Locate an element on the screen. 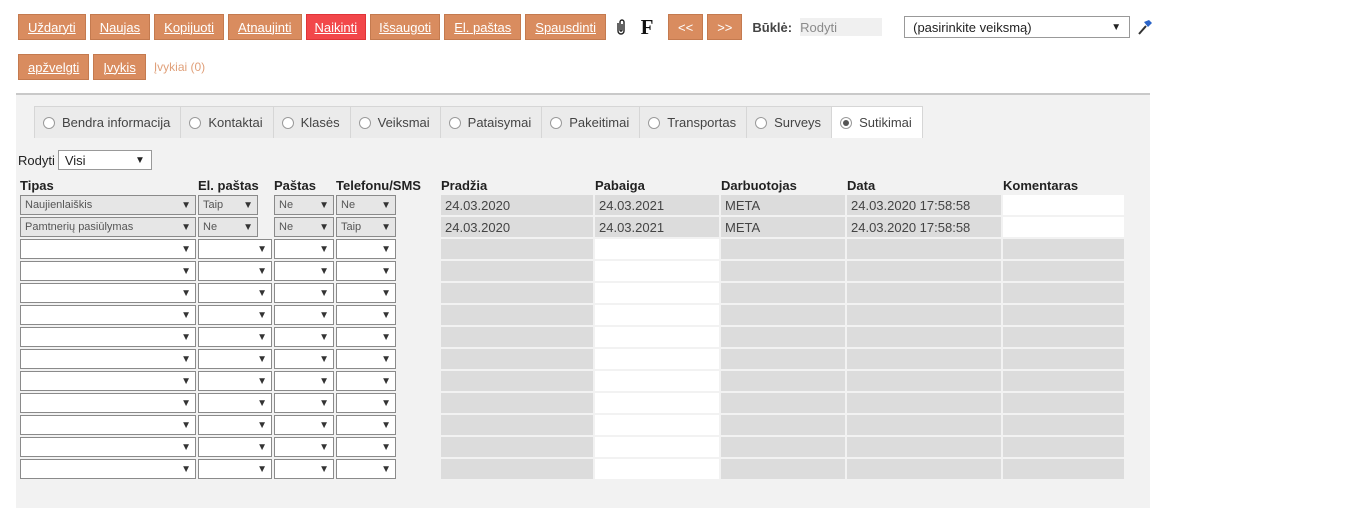 Image resolution: width=1355 pixels, height=508 pixels. event-button: Įvykis is located at coordinates (119, 67).